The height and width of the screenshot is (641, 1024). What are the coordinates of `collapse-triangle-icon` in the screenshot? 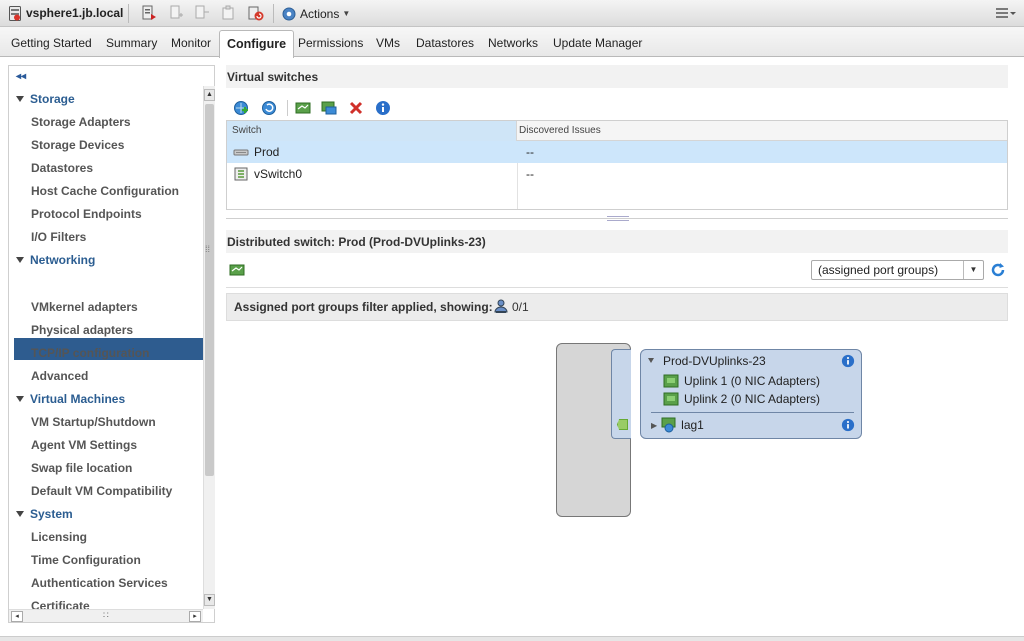 It's located at (651, 360).